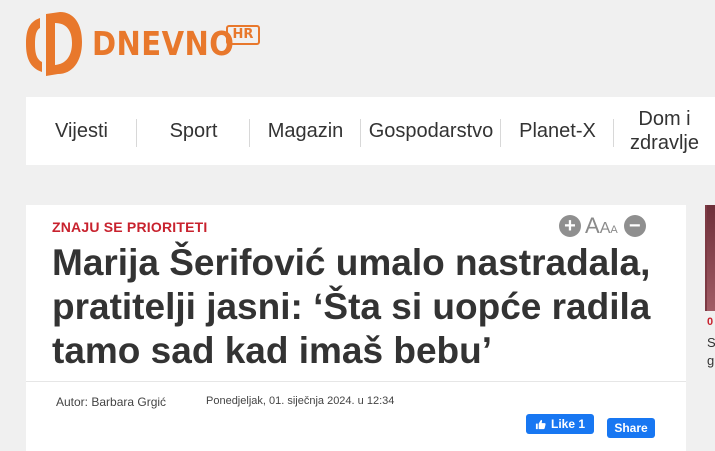 This screenshot has height=451, width=715. I want to click on like-label: Like 1, so click(568, 424).